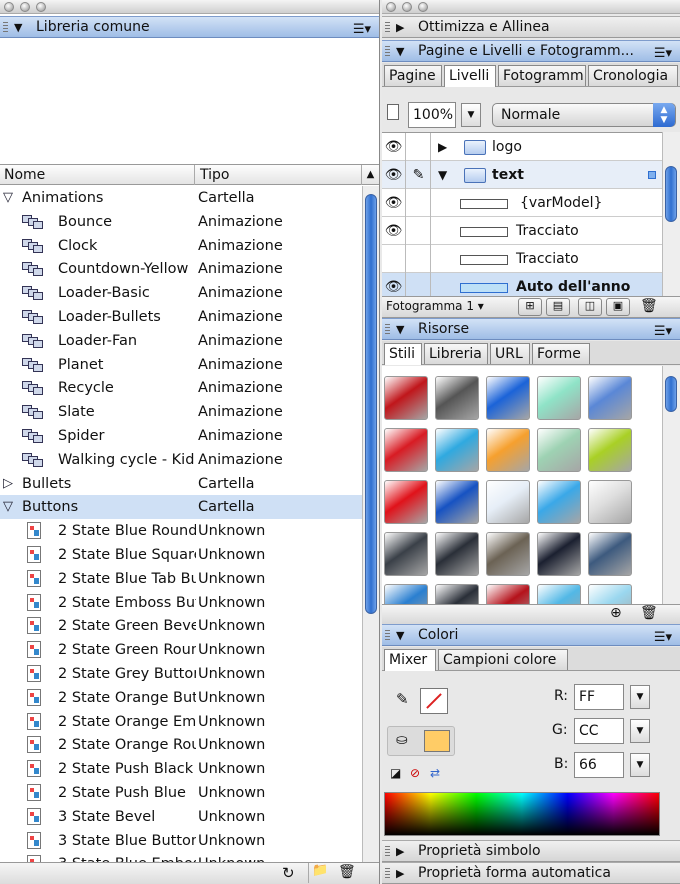 The width and height of the screenshot is (680, 884). I want to click on color-spectrum-ramp, so click(522, 814).